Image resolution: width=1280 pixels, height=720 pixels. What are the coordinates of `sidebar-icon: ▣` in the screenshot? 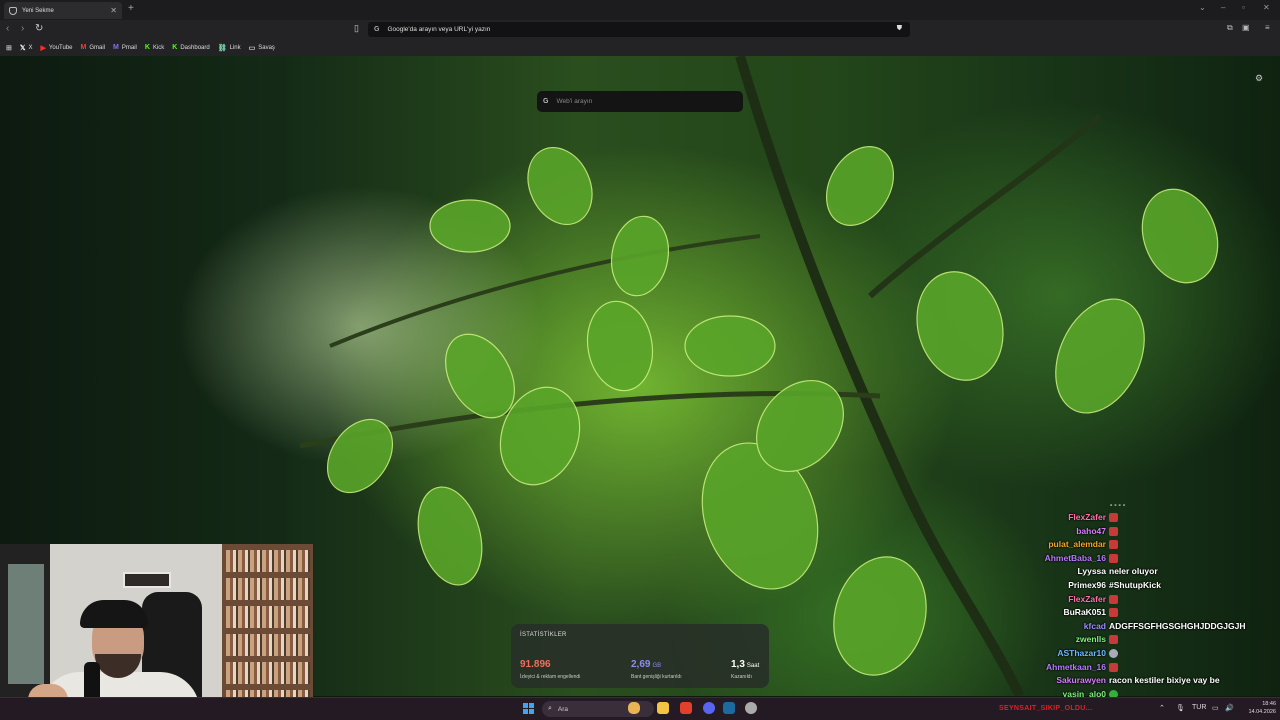 It's located at (1246, 27).